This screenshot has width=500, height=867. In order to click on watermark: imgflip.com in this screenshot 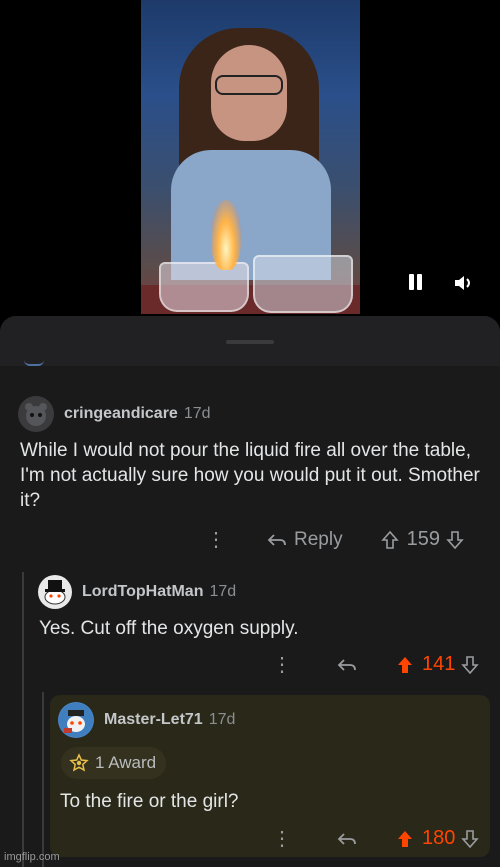, I will do `click(32, 857)`.